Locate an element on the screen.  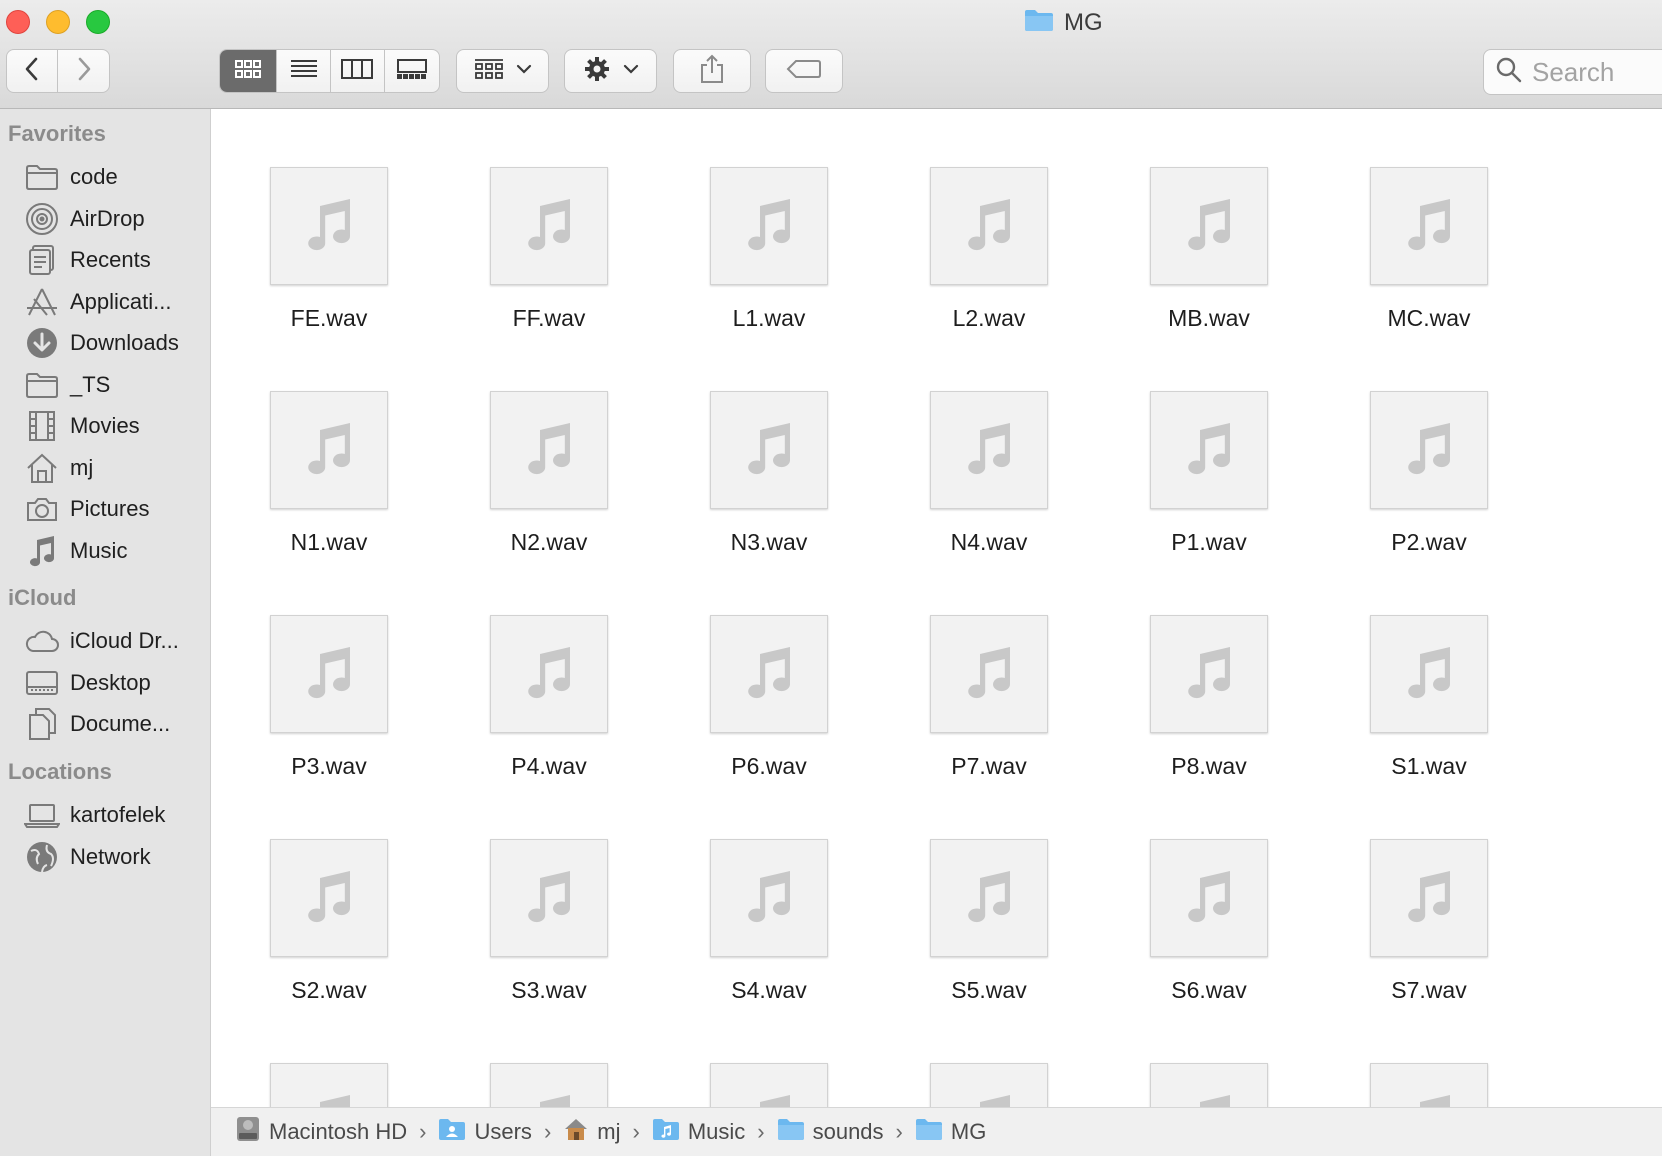
breadcrumb-item: mj is located at coordinates (591, 1132).